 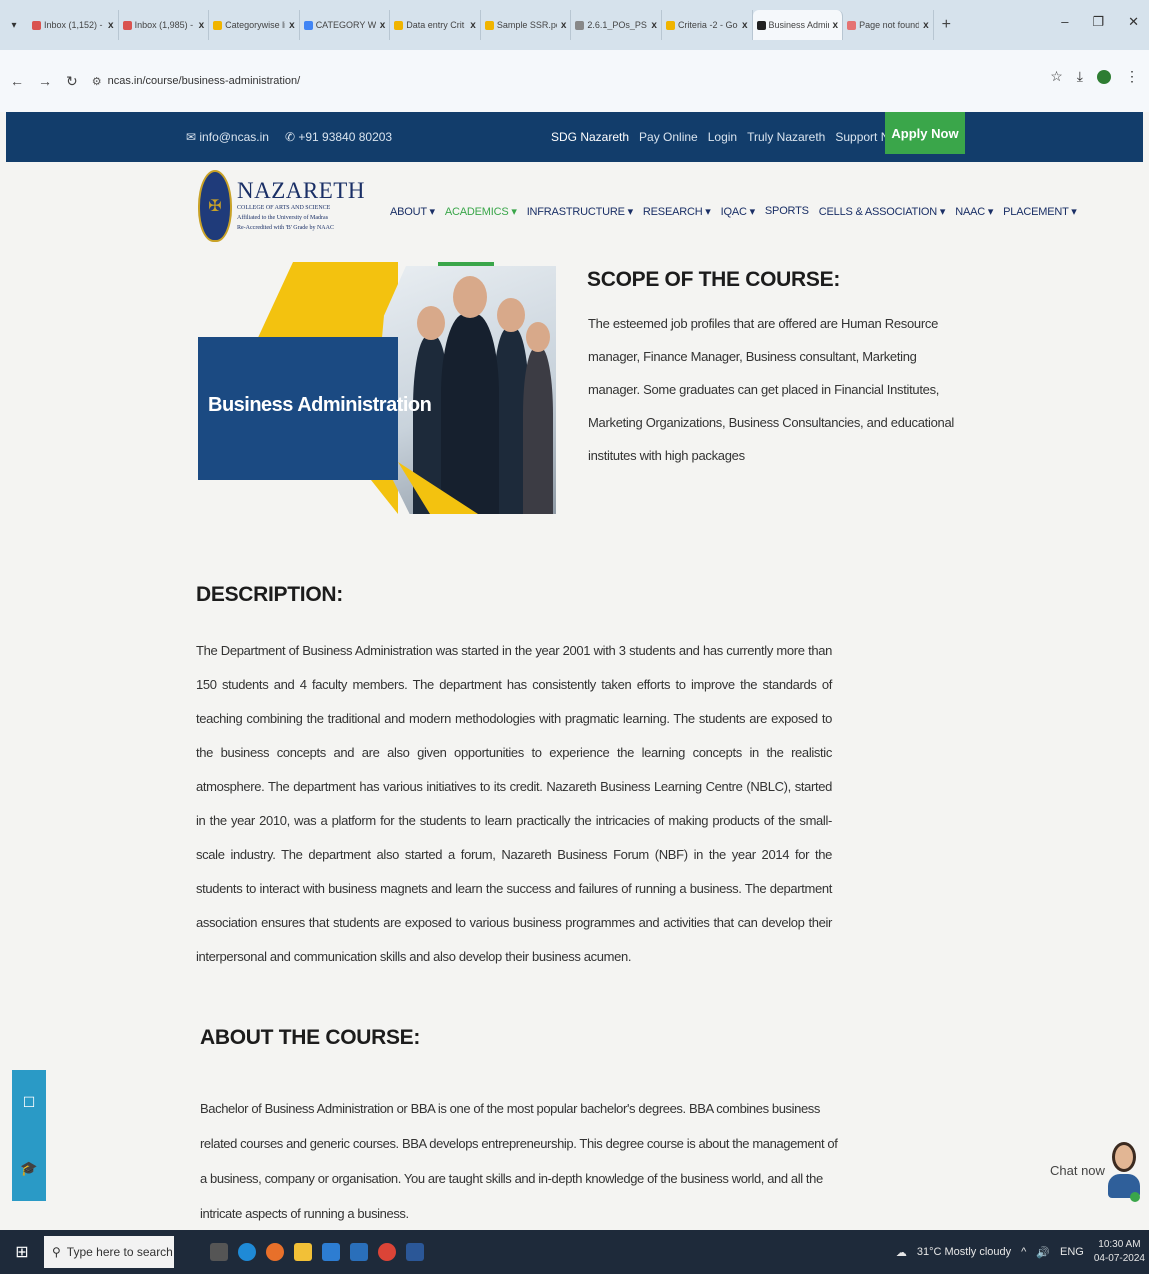 What do you see at coordinates (415, 1252) in the screenshot?
I see `word-icon` at bounding box center [415, 1252].